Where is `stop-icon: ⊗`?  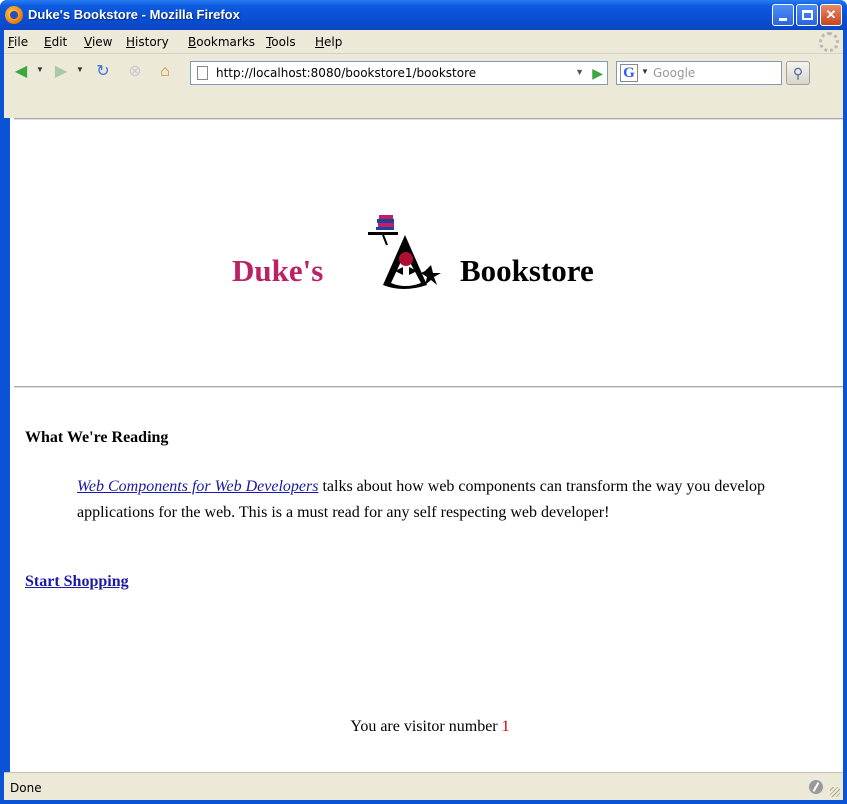 stop-icon: ⊗ is located at coordinates (135, 71).